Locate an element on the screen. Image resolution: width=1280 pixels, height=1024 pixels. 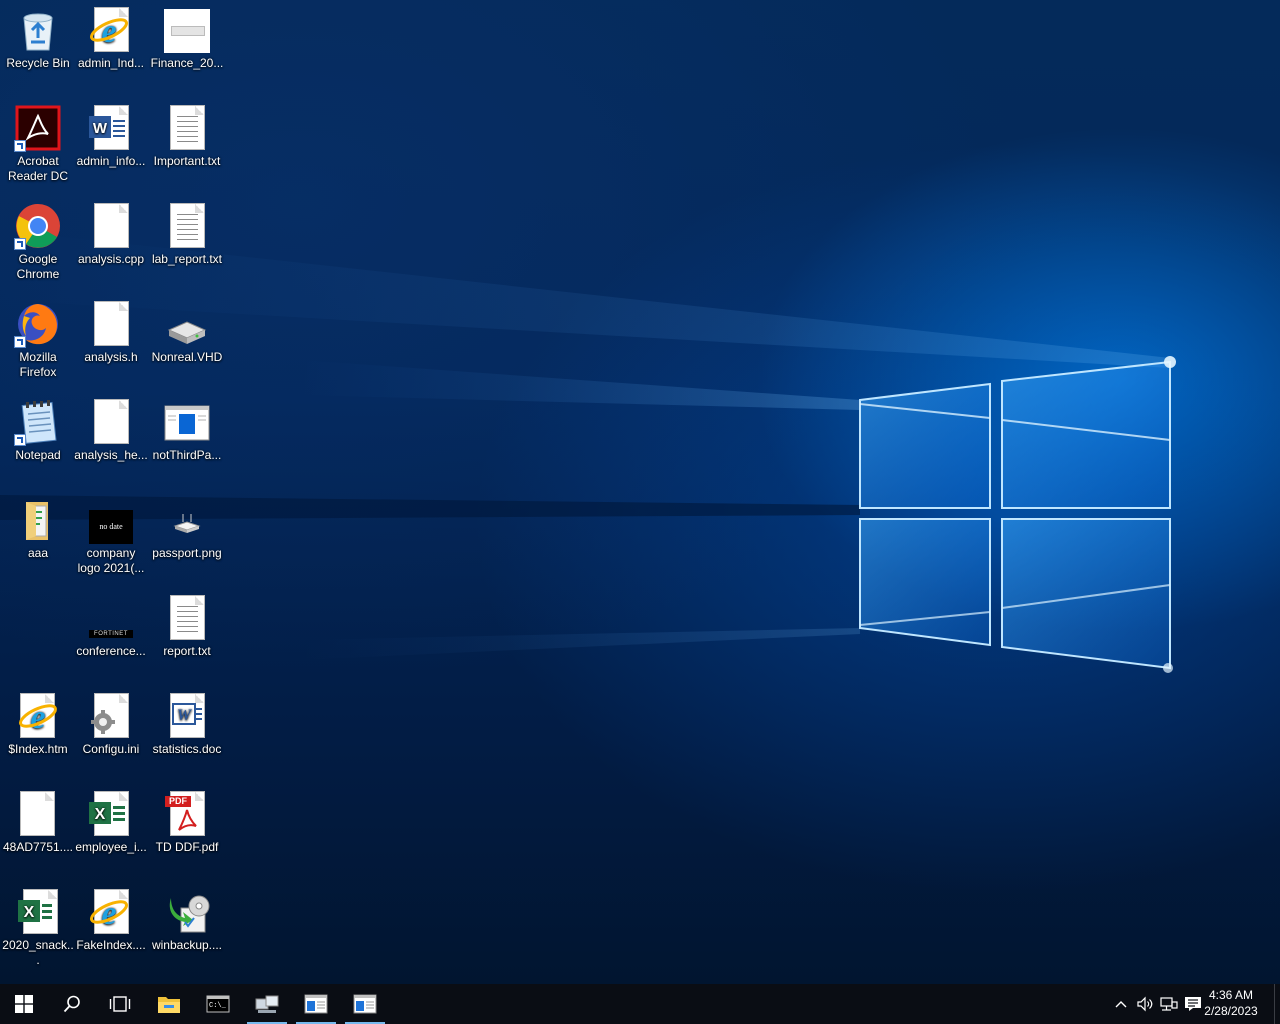
clock: 4:36 AM 2/28/2023 is located at coordinates (1231, 1003).